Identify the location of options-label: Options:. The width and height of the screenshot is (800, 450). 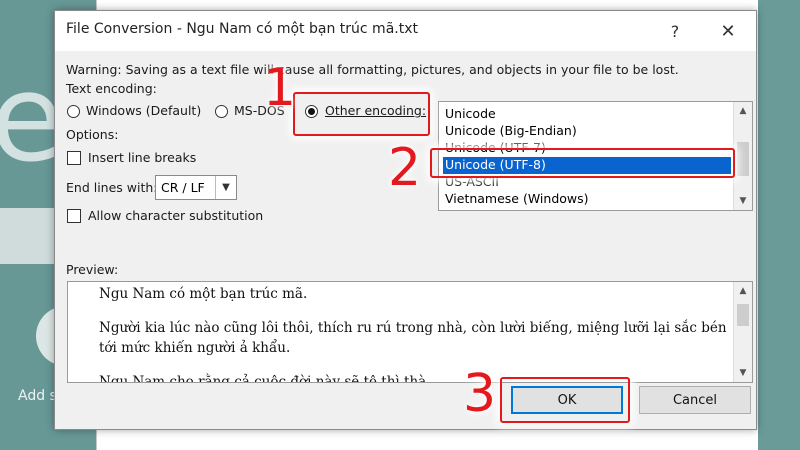
(92, 134).